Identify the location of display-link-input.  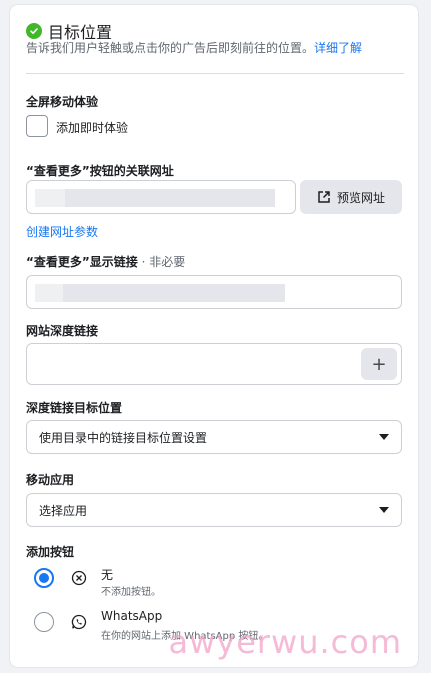
(214, 292).